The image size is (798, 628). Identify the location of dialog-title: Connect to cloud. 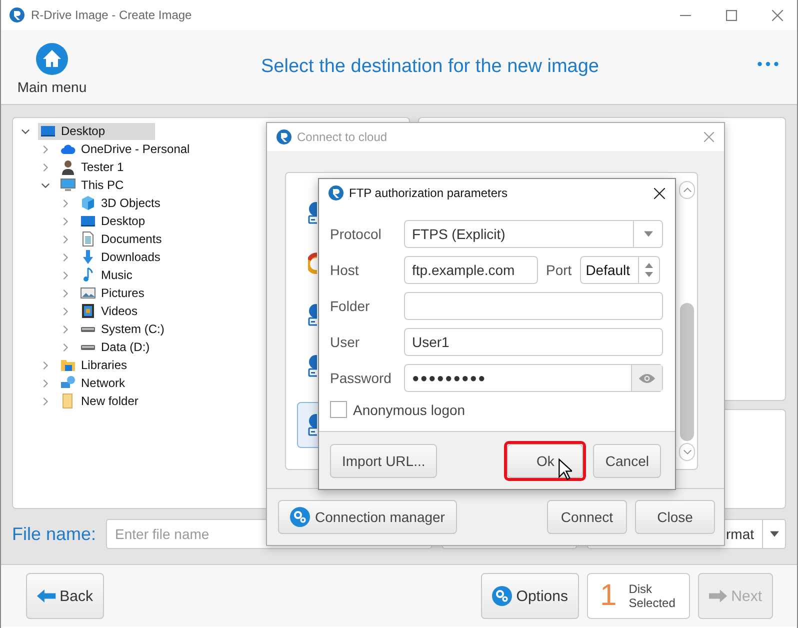
(342, 137).